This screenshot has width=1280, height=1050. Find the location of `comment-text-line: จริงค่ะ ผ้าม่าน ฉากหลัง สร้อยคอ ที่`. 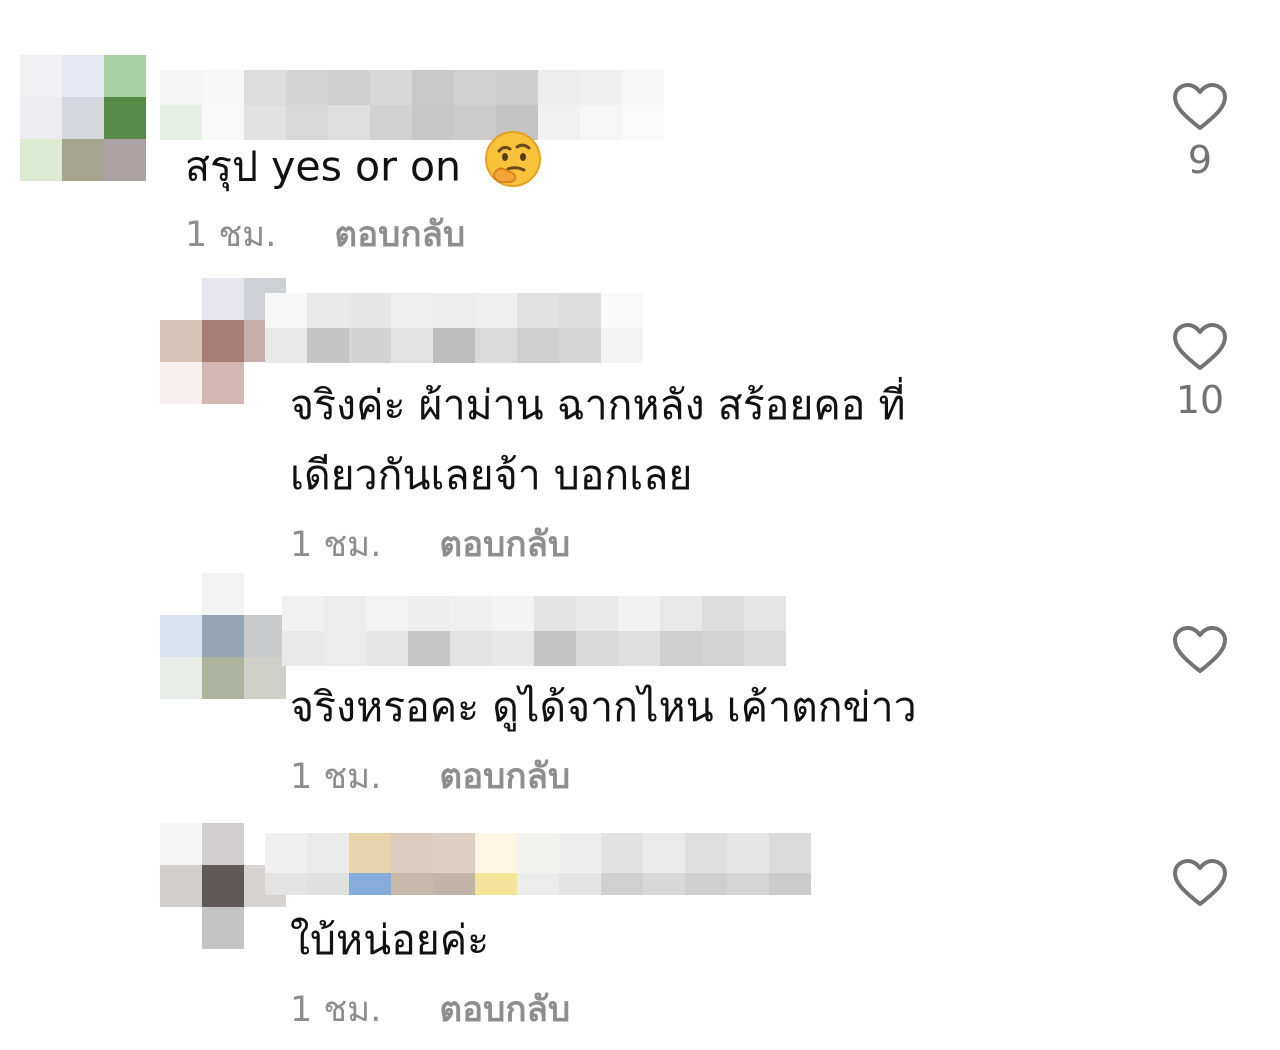

comment-text-line: จริงค่ะ ผ้าม่าน ฉากหลัง สร้อยคอ ที่ is located at coordinates (598, 405).